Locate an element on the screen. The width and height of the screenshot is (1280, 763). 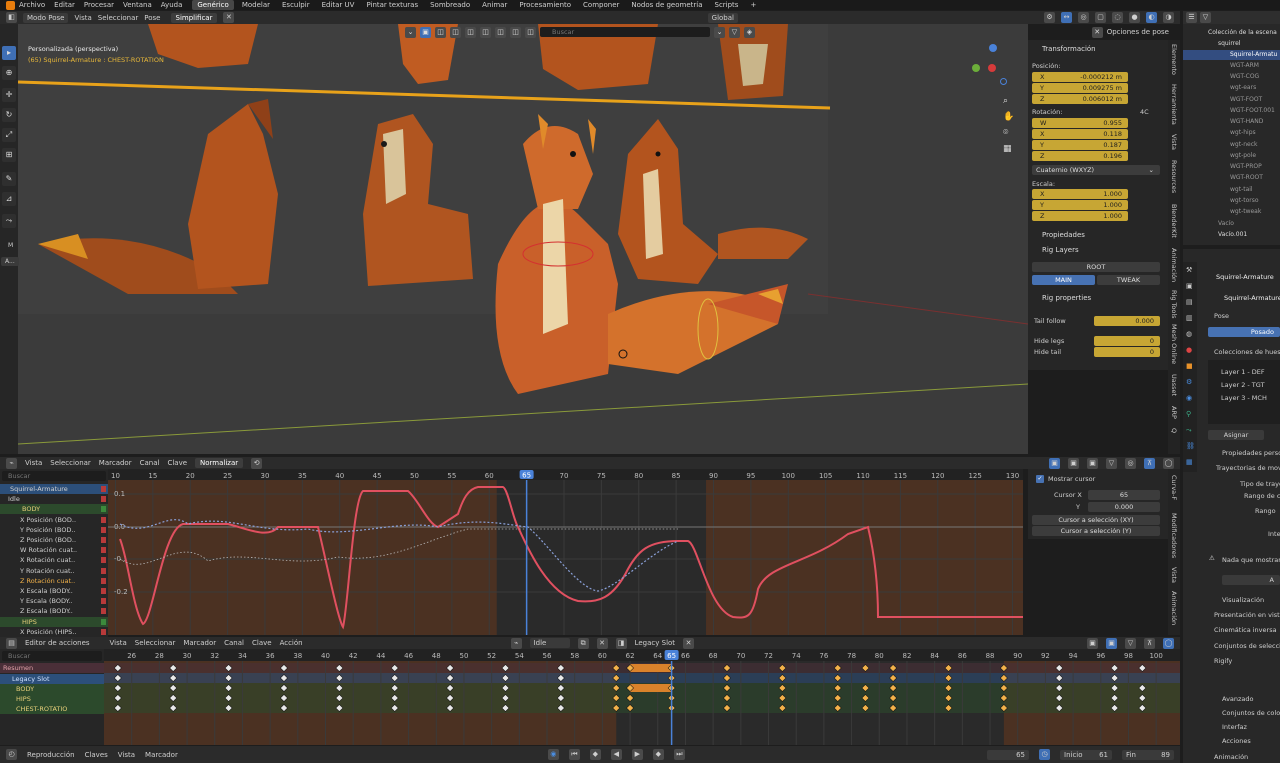
rotation-y-field: Y 0.187 is located at coordinates (1080, 145).